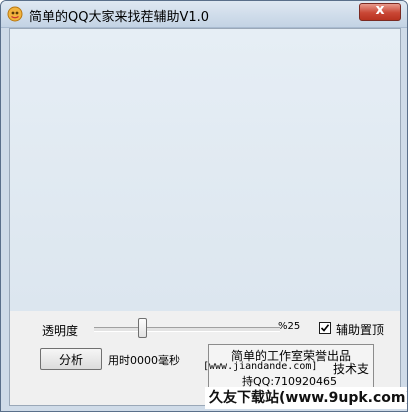  Describe the element at coordinates (289, 326) in the screenshot. I see `opacity-percent: %25` at that location.